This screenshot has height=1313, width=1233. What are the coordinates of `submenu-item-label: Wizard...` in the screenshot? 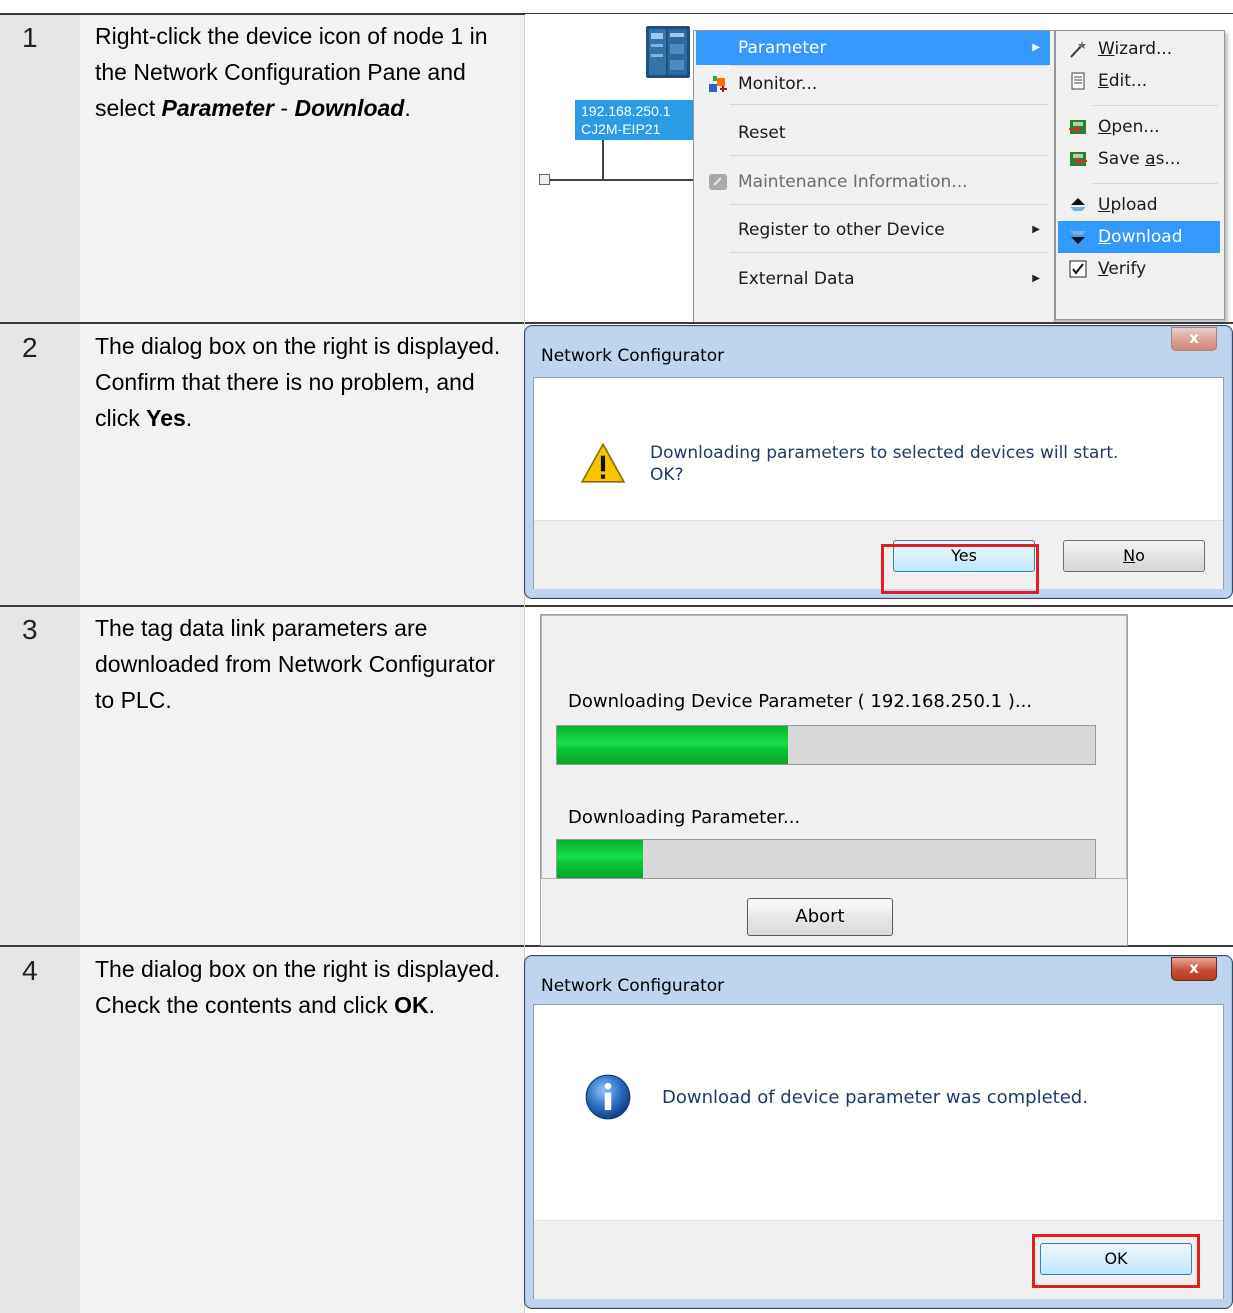 It's located at (1135, 49).